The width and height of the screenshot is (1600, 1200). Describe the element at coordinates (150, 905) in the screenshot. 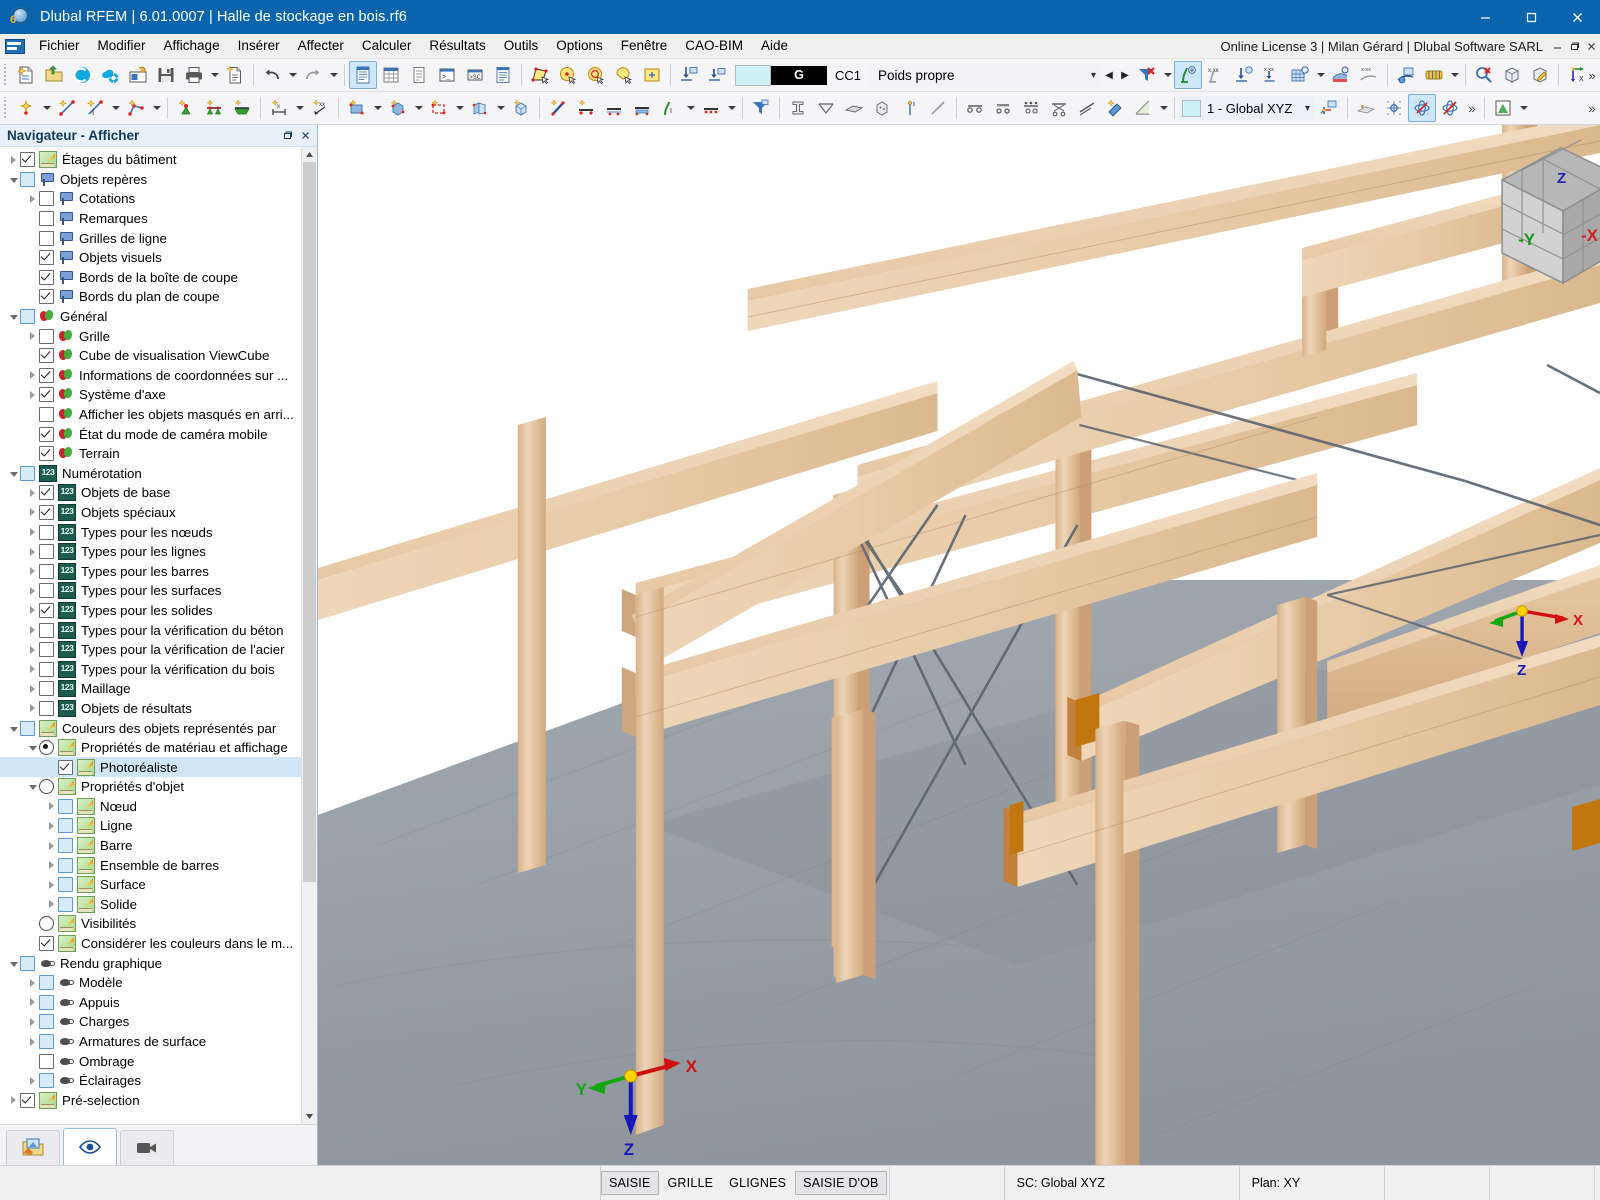

I see `tree-item: Solide` at that location.